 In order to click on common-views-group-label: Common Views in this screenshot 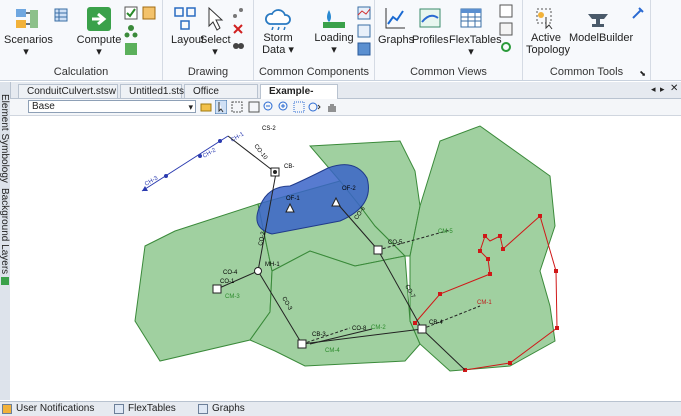, I will do `click(448, 72)`.